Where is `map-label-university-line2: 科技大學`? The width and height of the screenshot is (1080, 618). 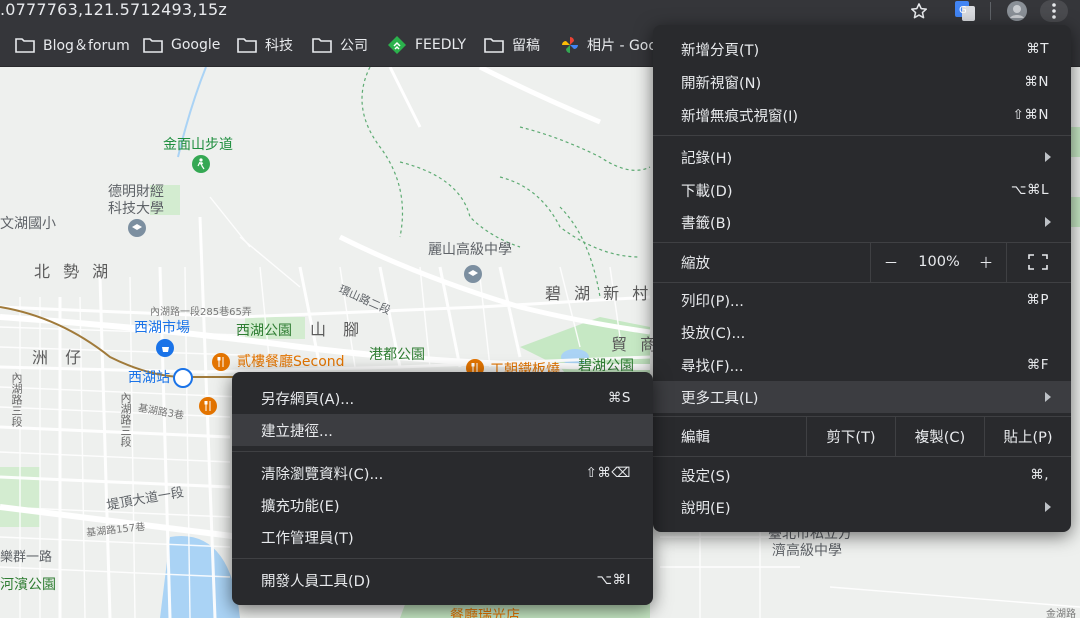
map-label-university-line2: 科技大學 is located at coordinates (136, 208).